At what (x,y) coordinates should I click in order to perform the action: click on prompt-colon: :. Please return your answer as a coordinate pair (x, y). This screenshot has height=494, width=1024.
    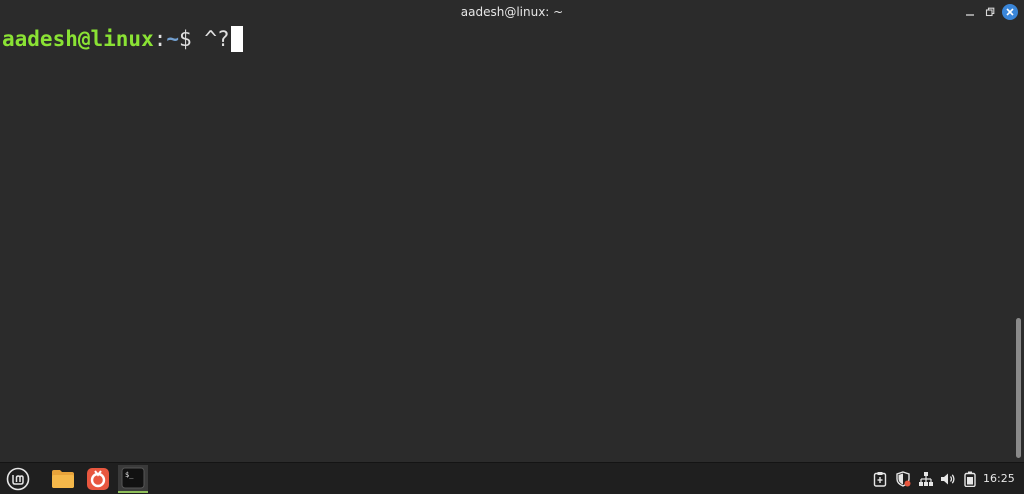
    Looking at the image, I should click on (160, 39).